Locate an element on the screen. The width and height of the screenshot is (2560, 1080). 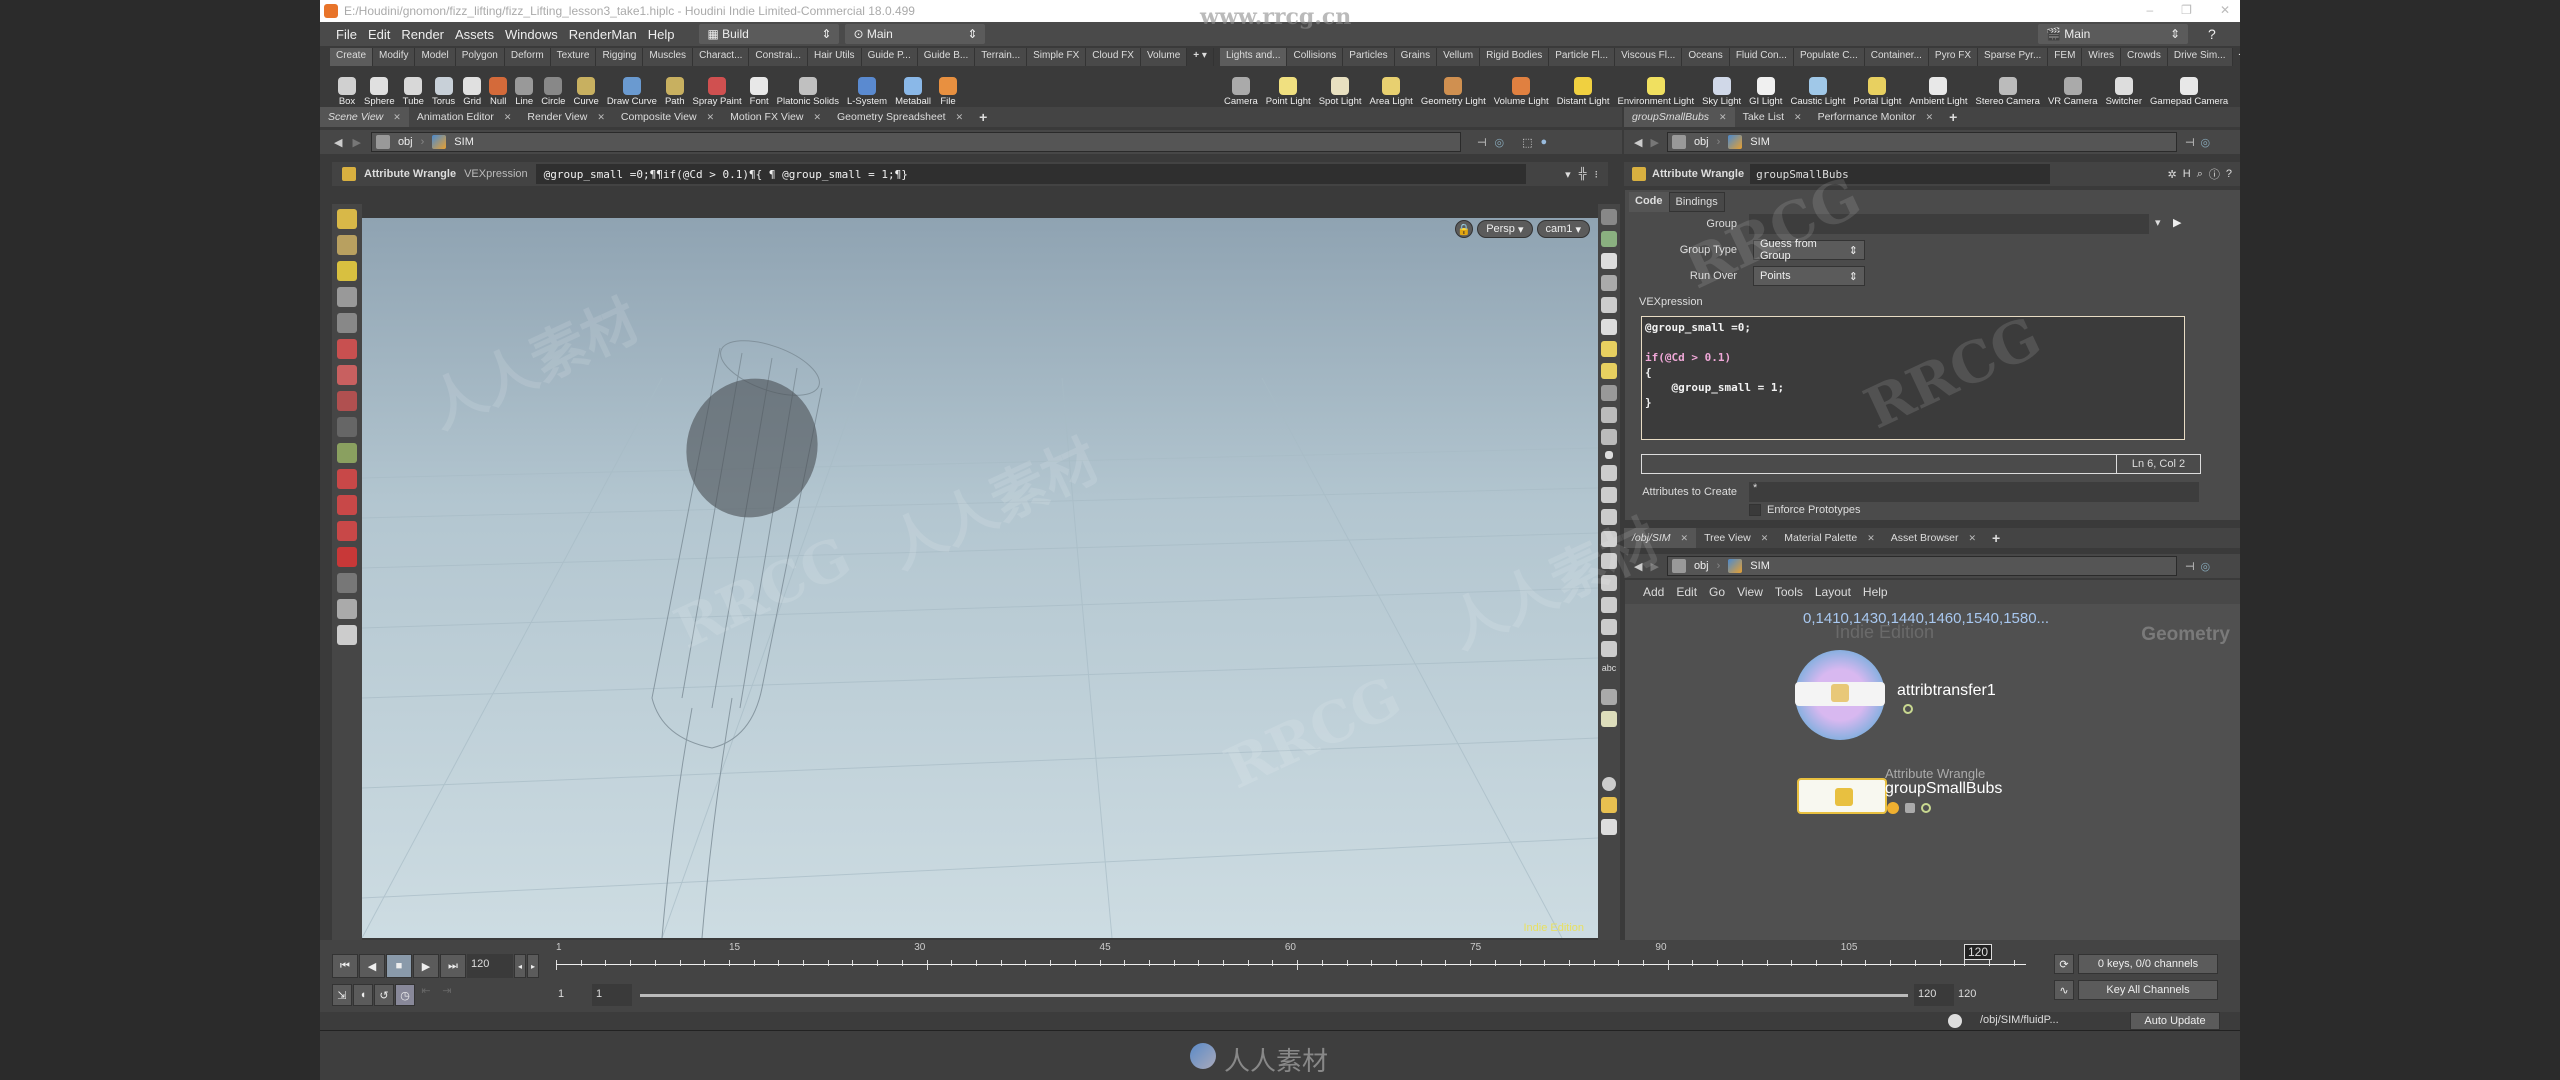
lock-camera-icon: 🔒 is located at coordinates (1464, 229).